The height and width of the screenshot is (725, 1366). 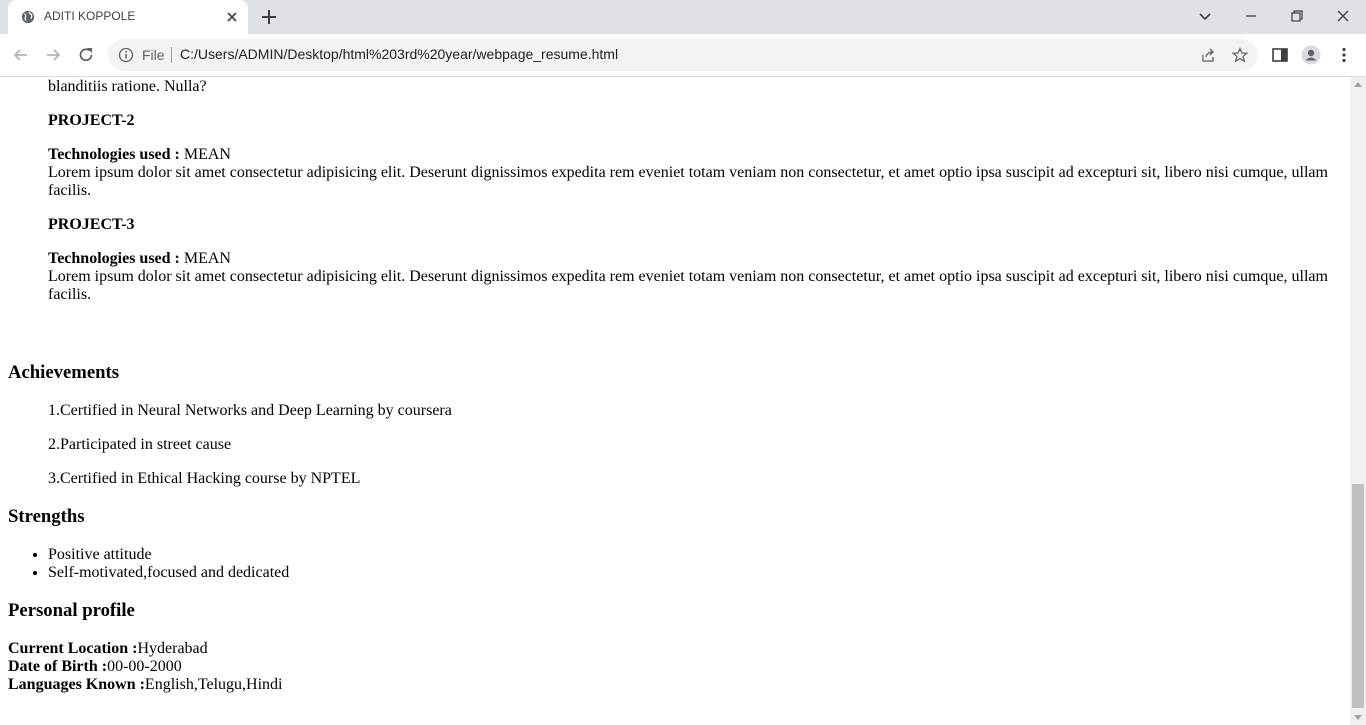 What do you see at coordinates (1240, 55) in the screenshot?
I see `bookmark-star-icon` at bounding box center [1240, 55].